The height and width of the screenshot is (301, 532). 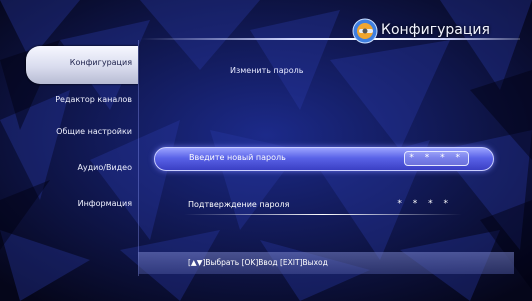 I want to click on page-title: Конфигурация, so click(x=435, y=30).